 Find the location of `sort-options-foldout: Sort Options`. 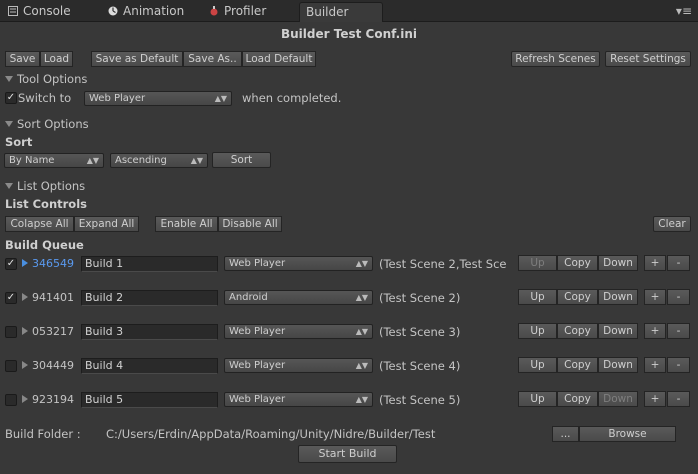

sort-options-foldout: Sort Options is located at coordinates (47, 124).